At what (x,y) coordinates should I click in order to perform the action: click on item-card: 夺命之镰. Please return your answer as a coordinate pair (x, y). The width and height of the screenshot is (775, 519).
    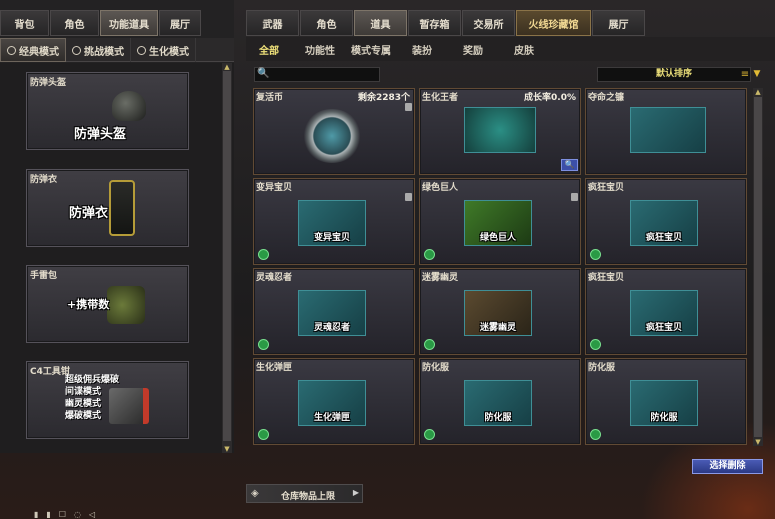
    Looking at the image, I should click on (666, 131).